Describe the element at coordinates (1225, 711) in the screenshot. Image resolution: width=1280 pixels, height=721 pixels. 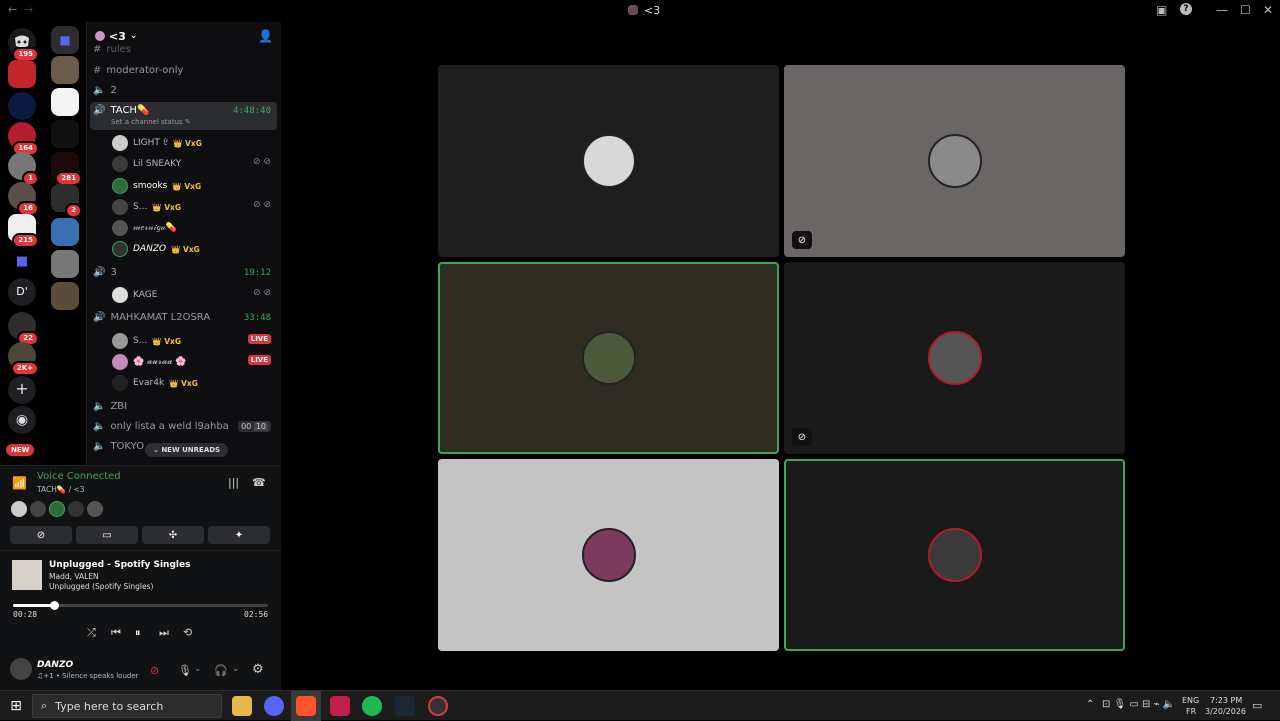
I see `clock-date: 3/20/2026` at that location.